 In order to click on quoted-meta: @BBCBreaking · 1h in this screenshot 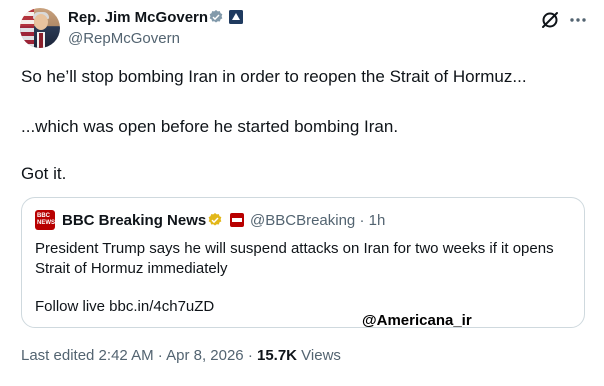, I will do `click(317, 220)`.